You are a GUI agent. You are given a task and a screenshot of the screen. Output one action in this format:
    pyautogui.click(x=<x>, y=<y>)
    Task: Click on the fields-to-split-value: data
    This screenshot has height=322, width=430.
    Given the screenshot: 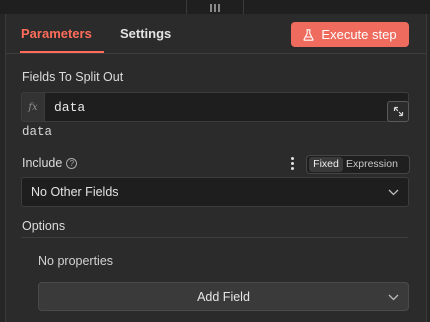 What is the action you would take?
    pyautogui.click(x=70, y=107)
    